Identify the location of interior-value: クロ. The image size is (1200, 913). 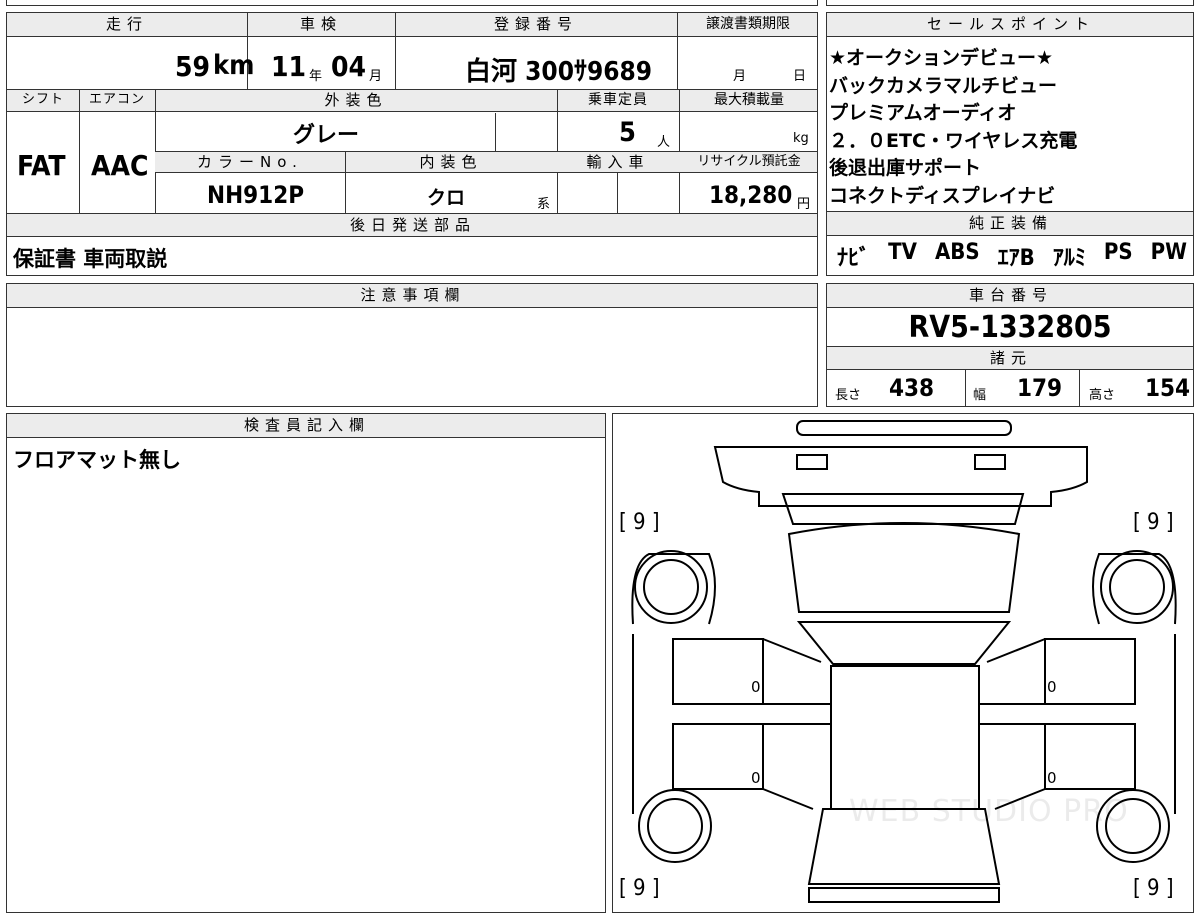
(446, 198).